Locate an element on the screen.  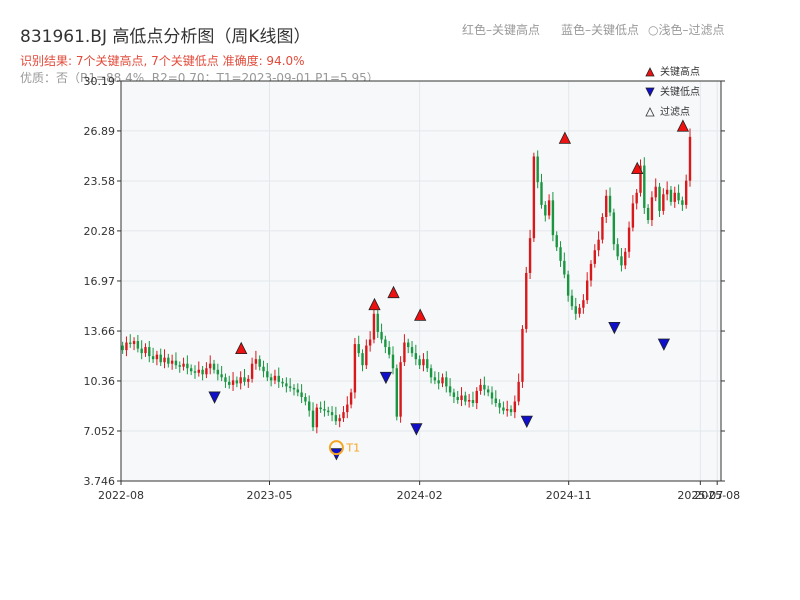
legend-marker is located at coordinates (650, 72).